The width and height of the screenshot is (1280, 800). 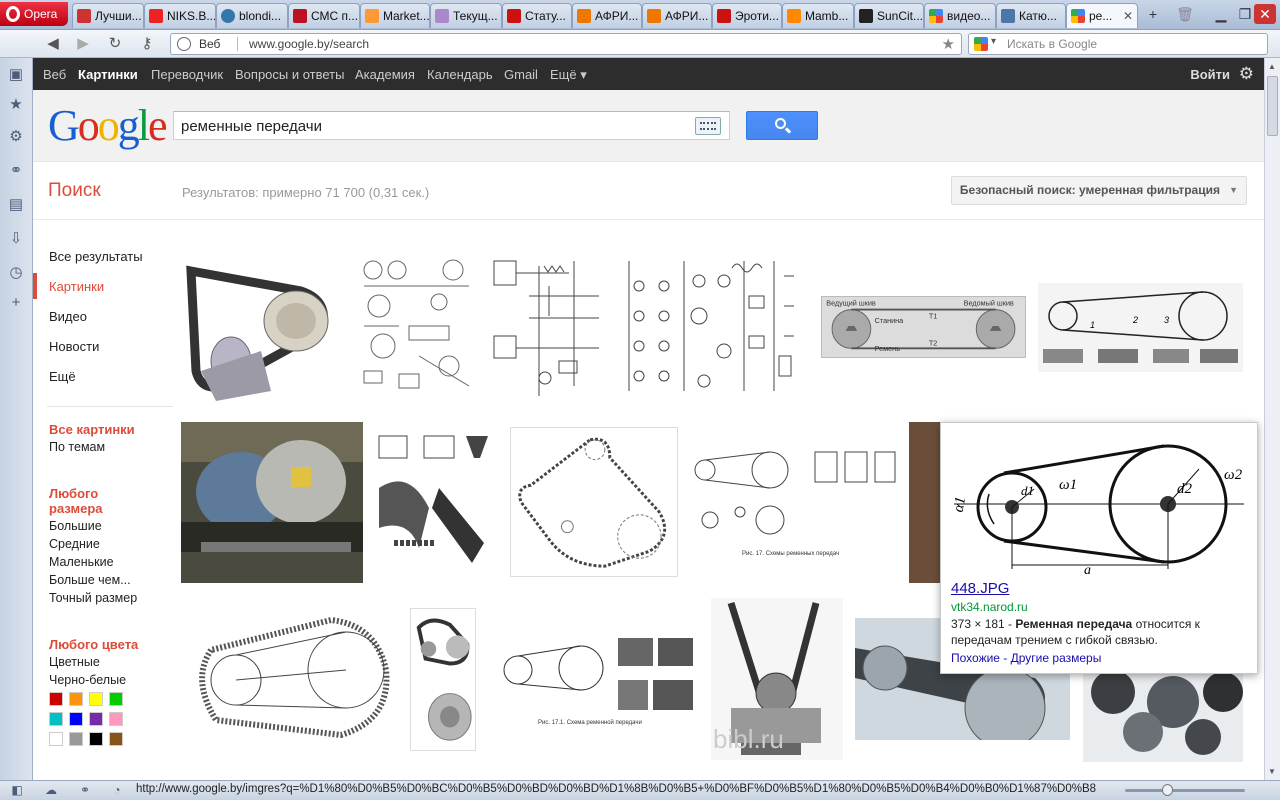 I want to click on sign-in-button: Войти, so click(x=1210, y=74).